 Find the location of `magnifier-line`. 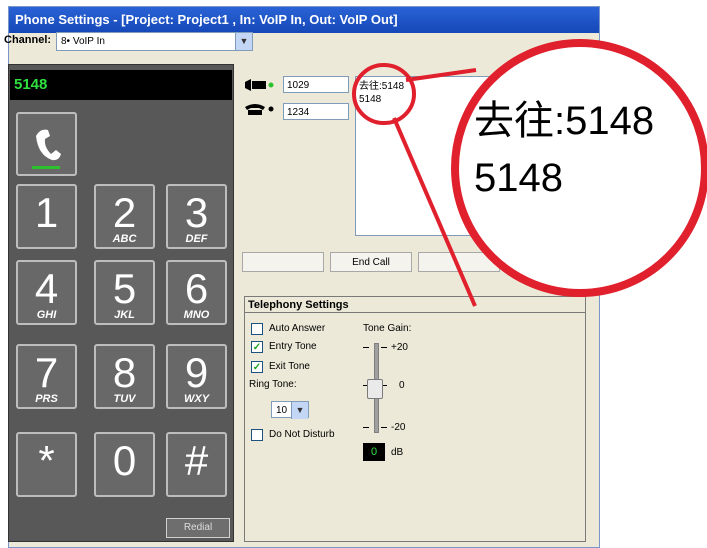

magnifier-line is located at coordinates (441, 75).